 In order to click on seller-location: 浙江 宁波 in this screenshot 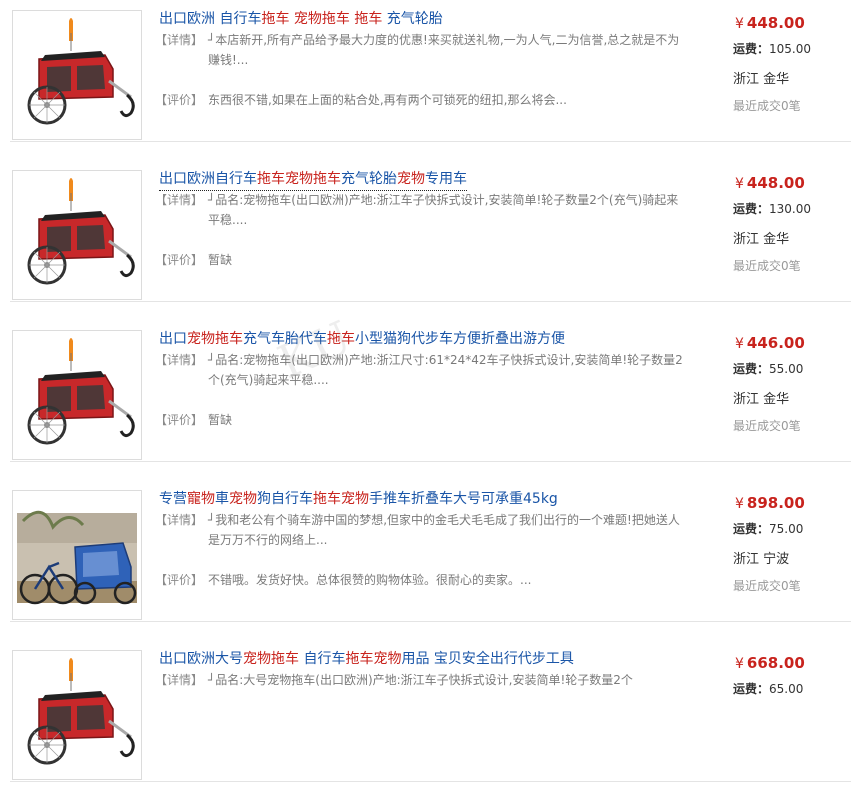, I will do `click(761, 559)`.